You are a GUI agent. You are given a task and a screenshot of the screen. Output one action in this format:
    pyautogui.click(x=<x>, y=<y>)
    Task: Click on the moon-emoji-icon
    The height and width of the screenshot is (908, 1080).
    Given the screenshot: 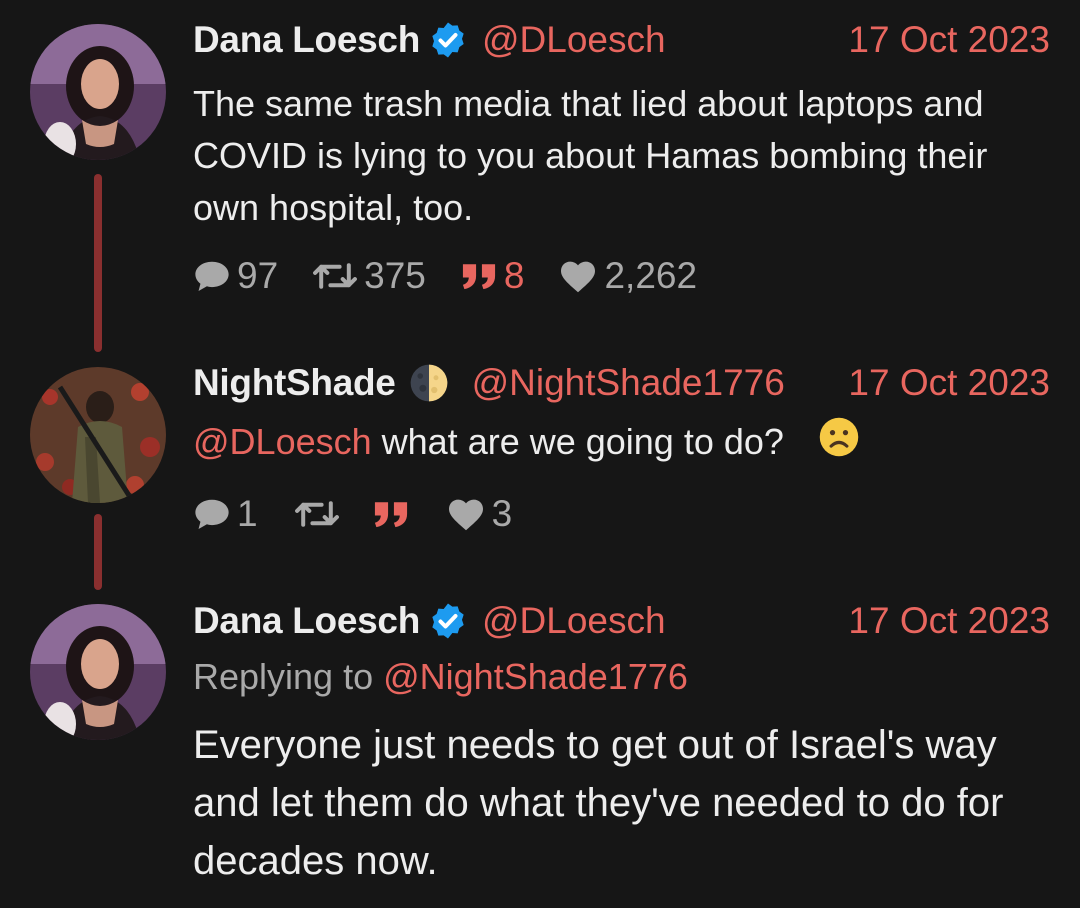 What is the action you would take?
    pyautogui.click(x=429, y=383)
    